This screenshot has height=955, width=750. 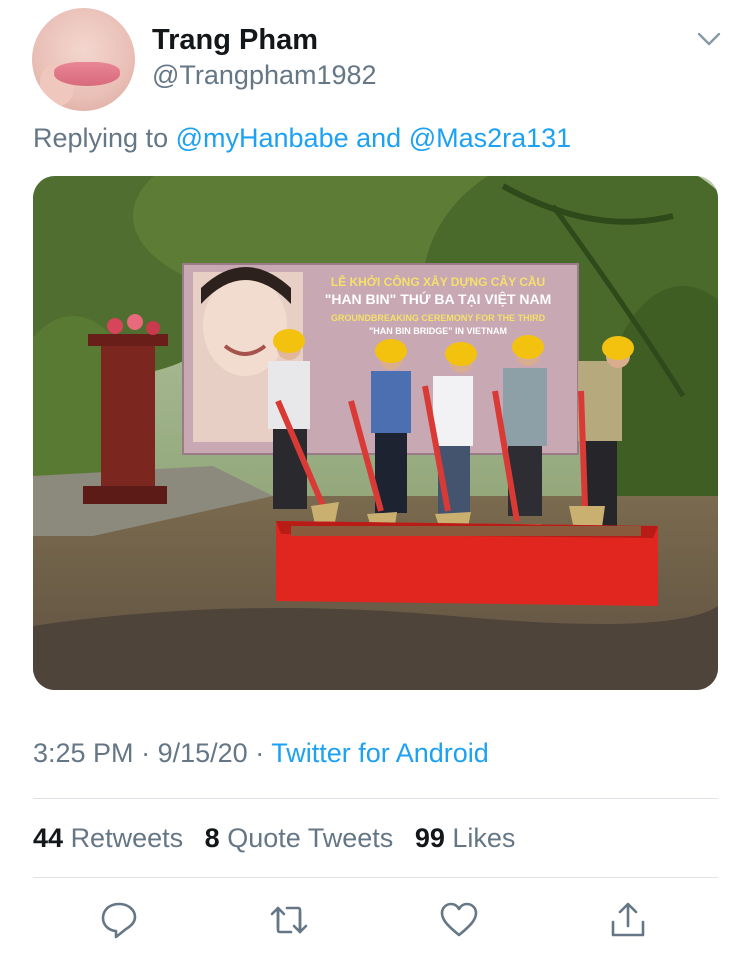 I want to click on avatar-lips, so click(x=87, y=74).